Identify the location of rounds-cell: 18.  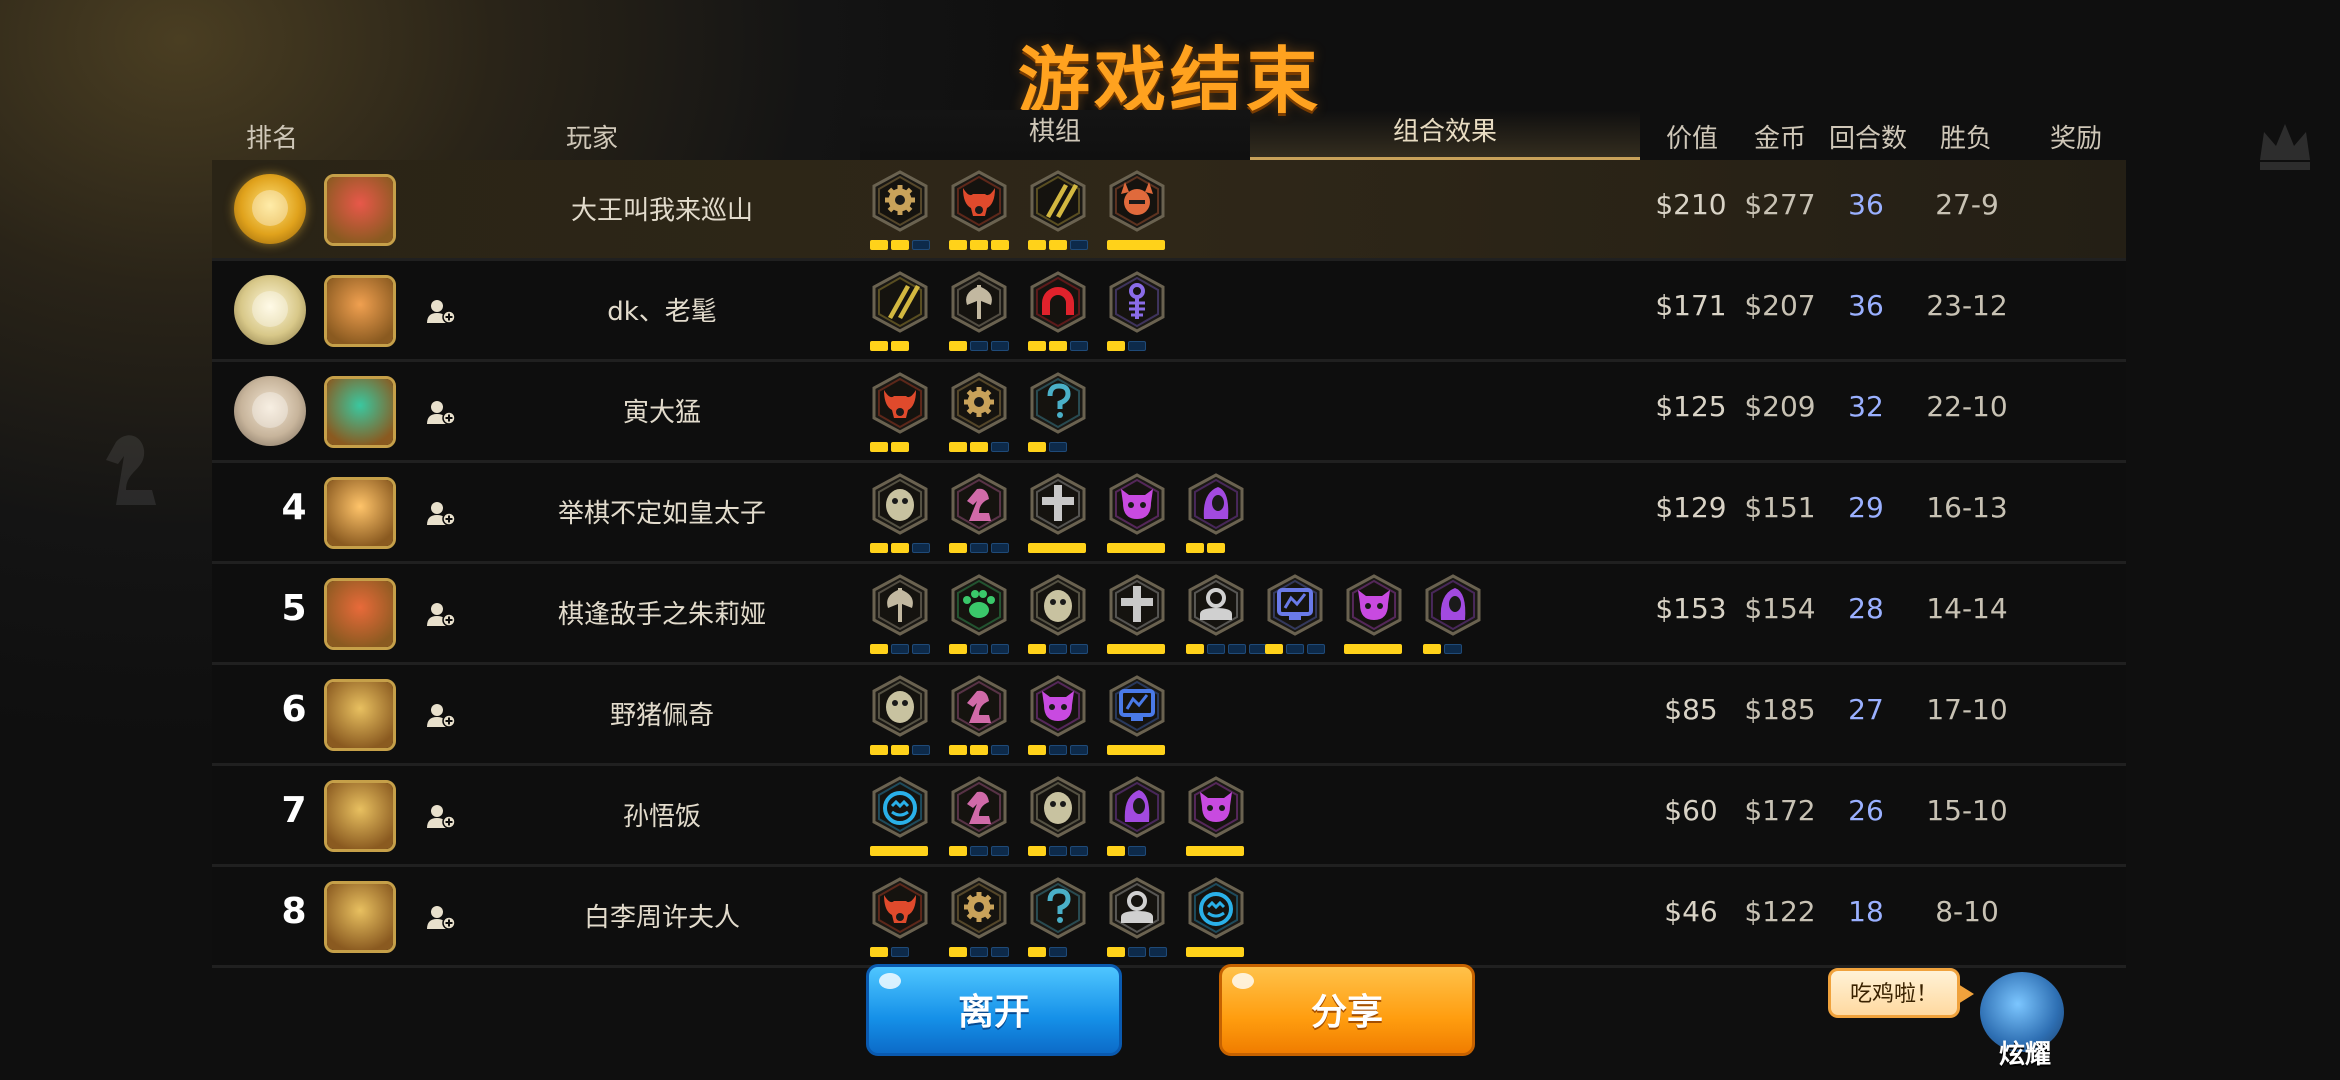
(1866, 911).